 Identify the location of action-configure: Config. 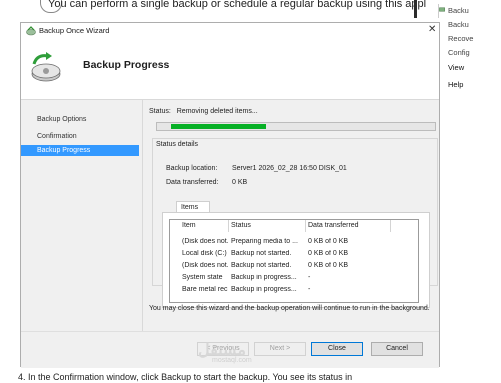
(459, 52).